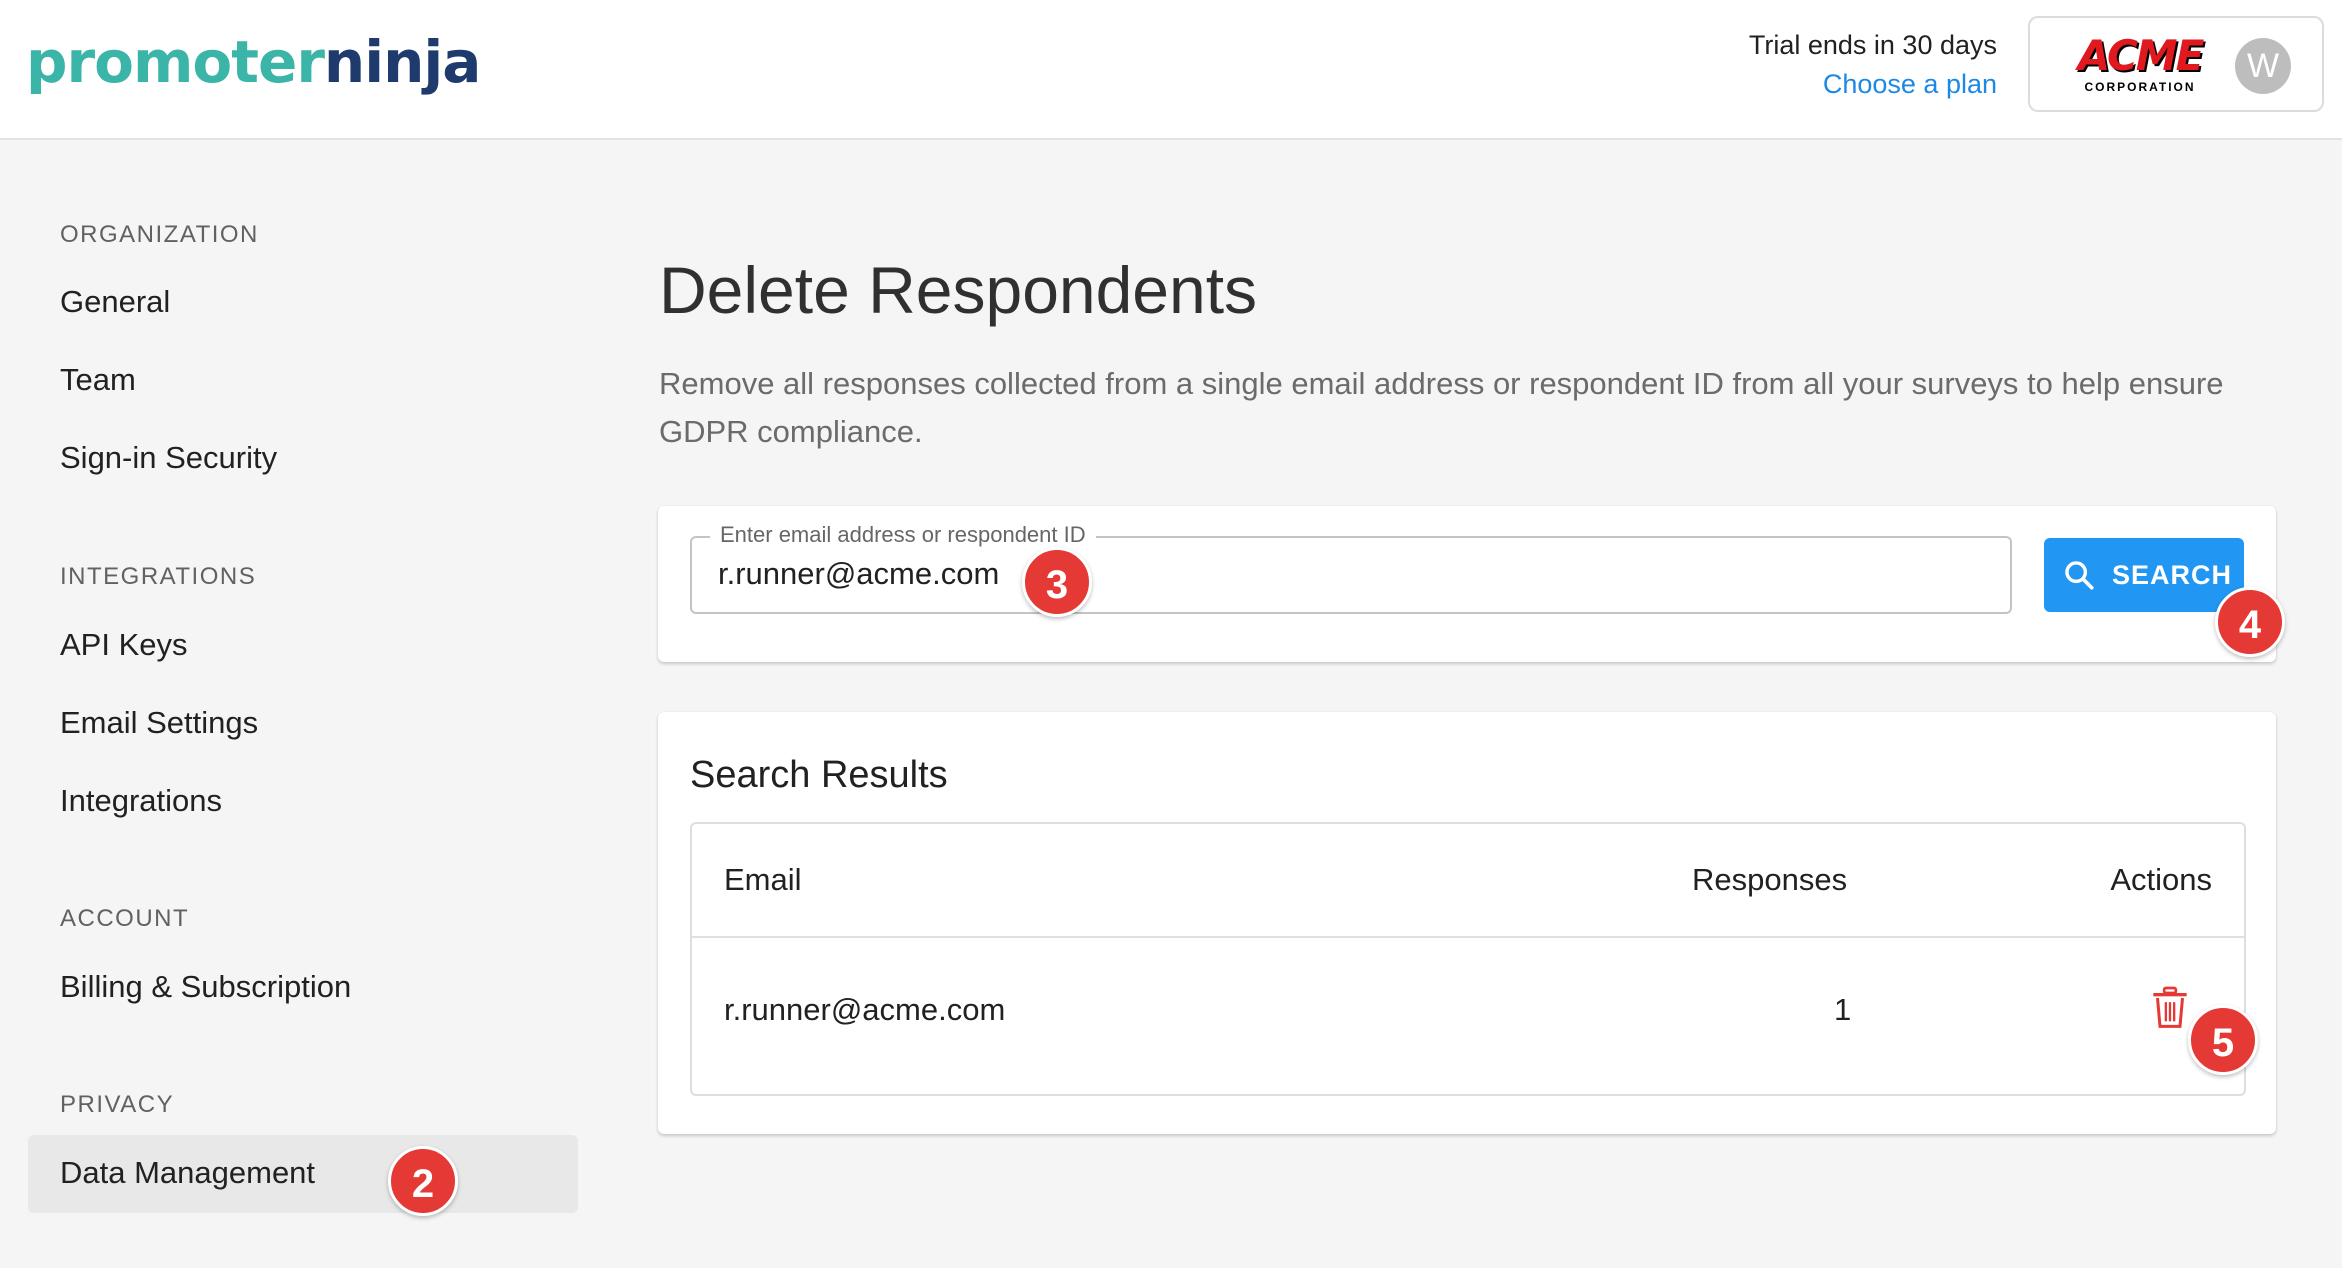  Describe the element at coordinates (958, 290) in the screenshot. I see `page-title: Delete Respondents` at that location.